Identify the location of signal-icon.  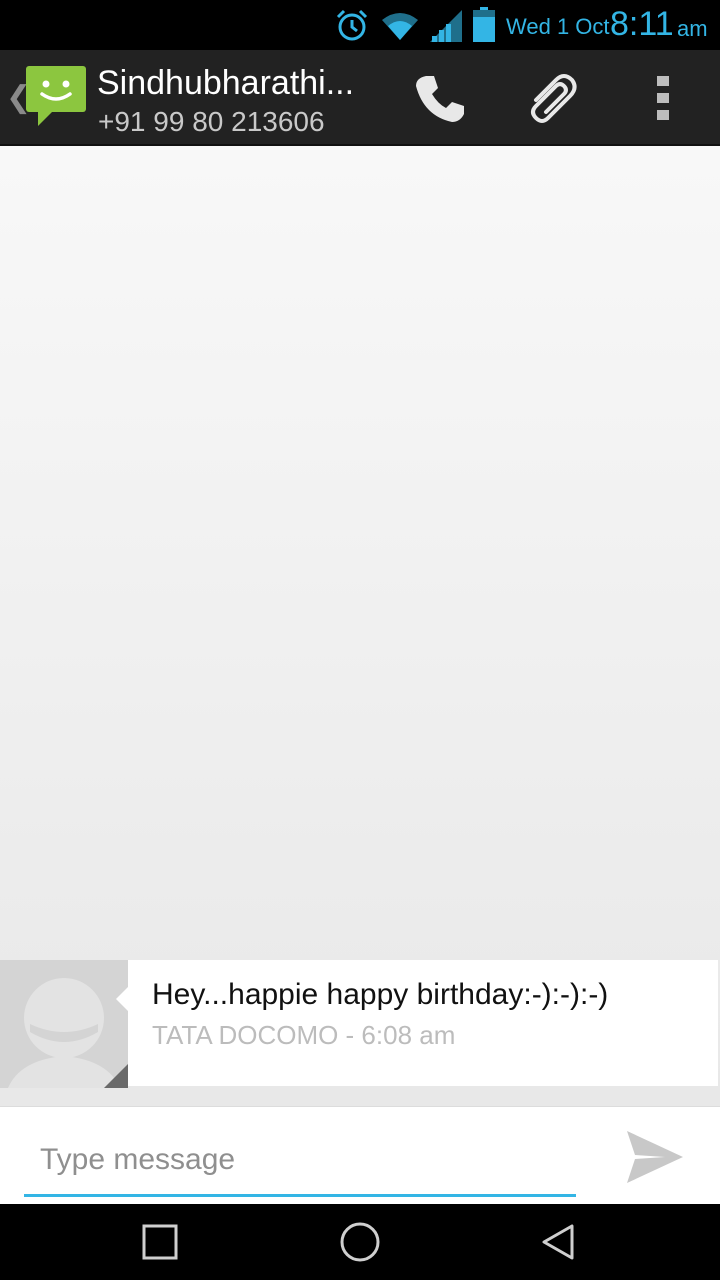
(446, 26).